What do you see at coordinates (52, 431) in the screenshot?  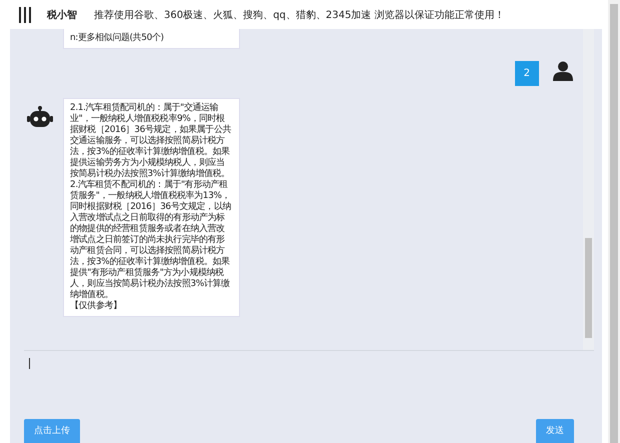 I see `upload-button: 点击上传` at bounding box center [52, 431].